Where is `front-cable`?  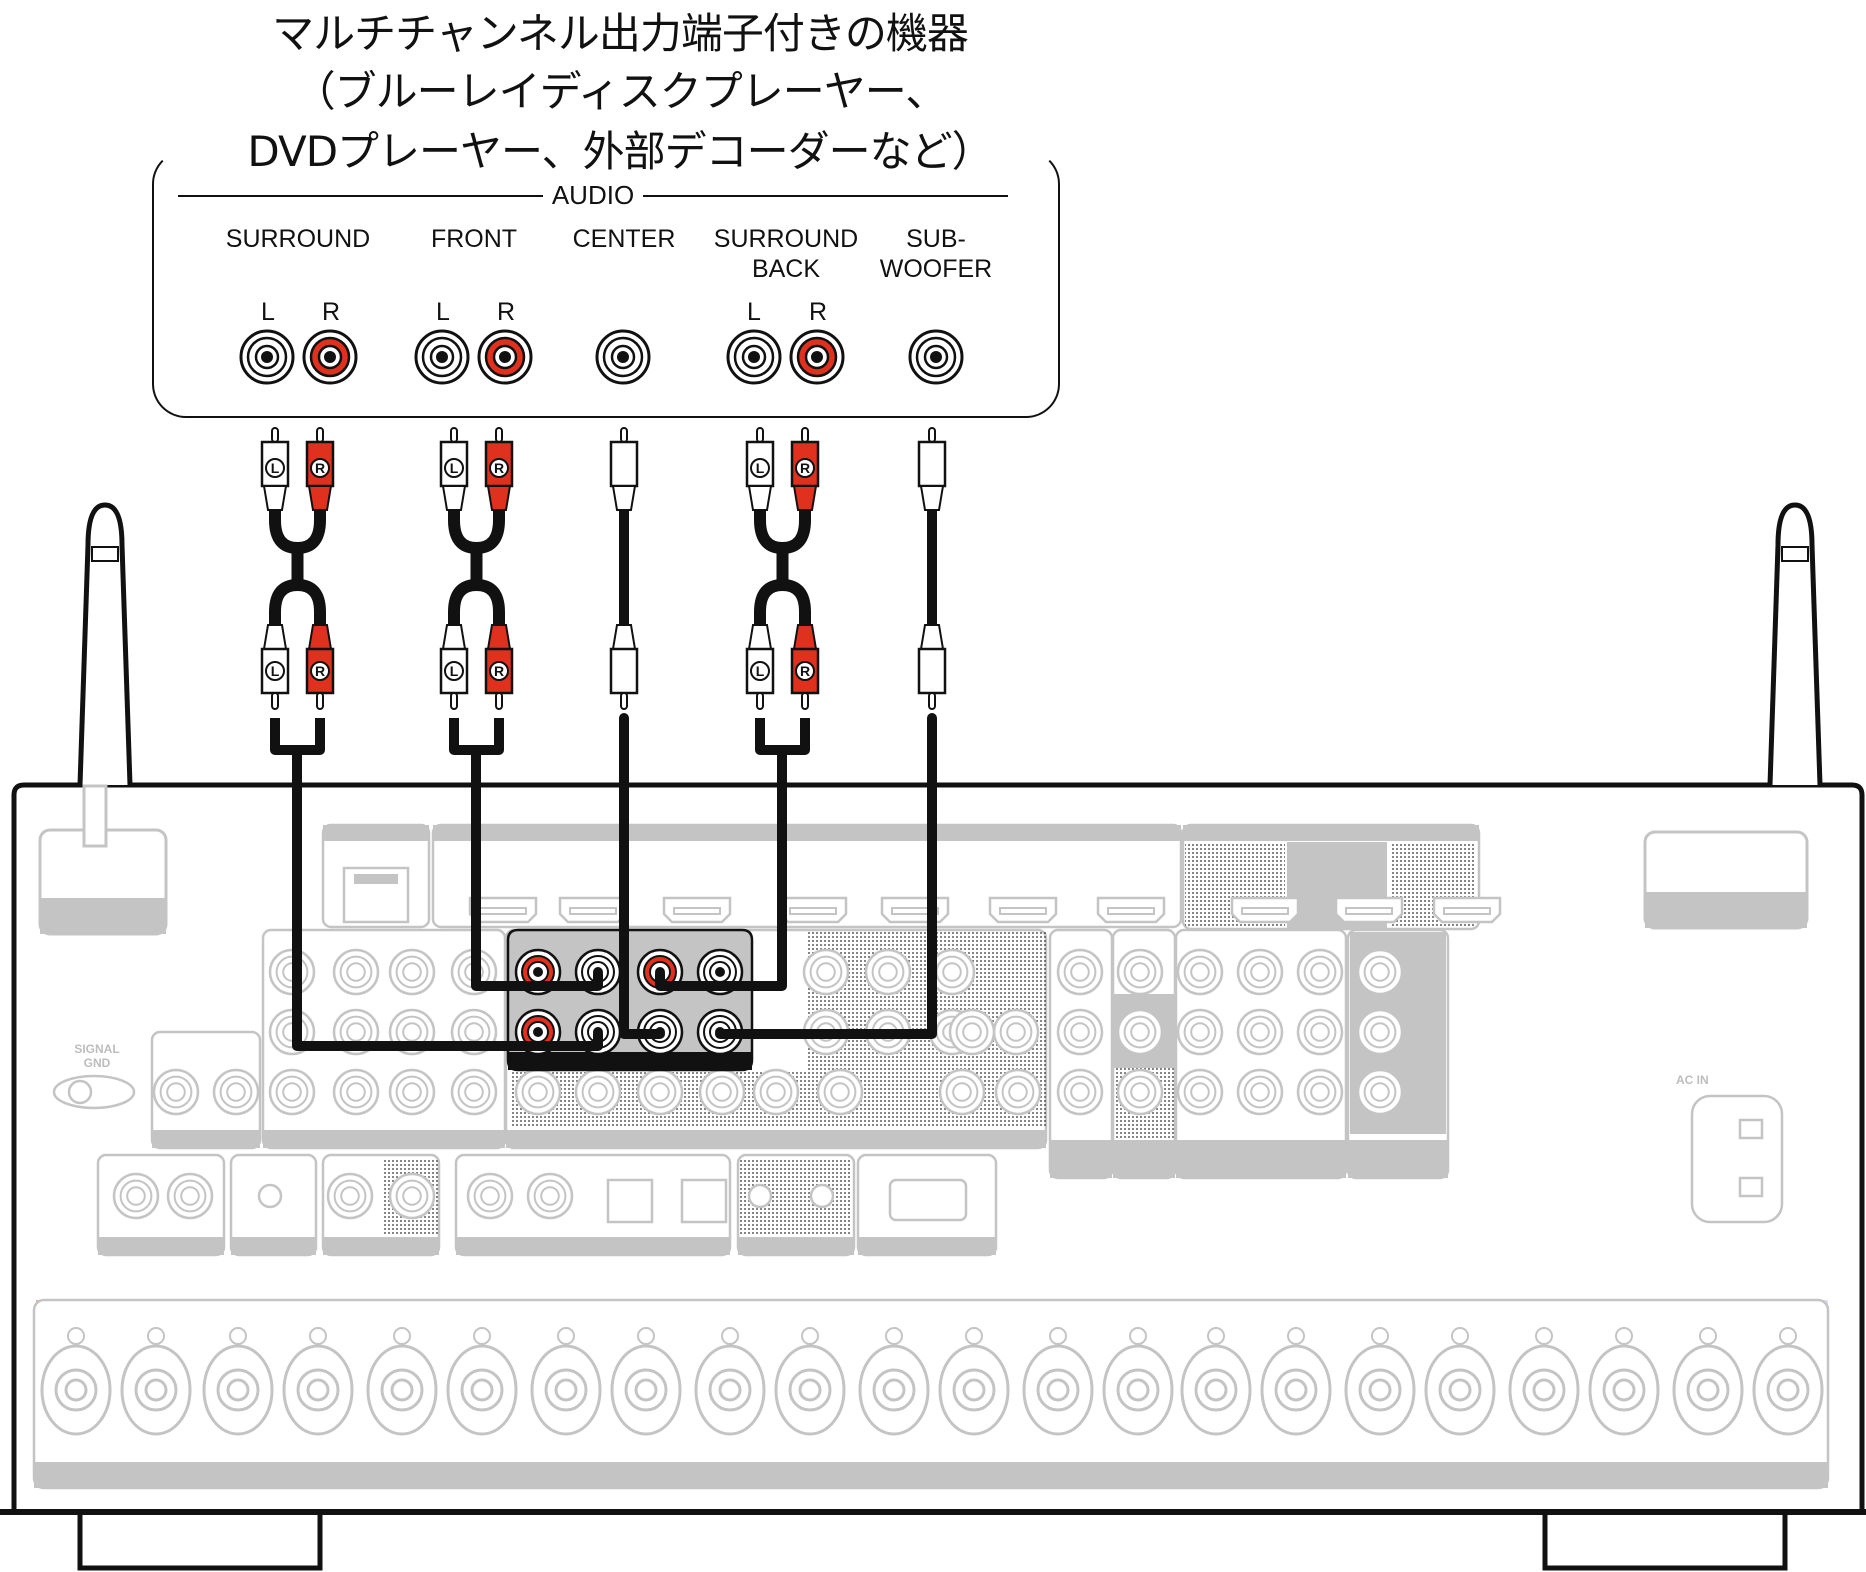 front-cable is located at coordinates (476, 567).